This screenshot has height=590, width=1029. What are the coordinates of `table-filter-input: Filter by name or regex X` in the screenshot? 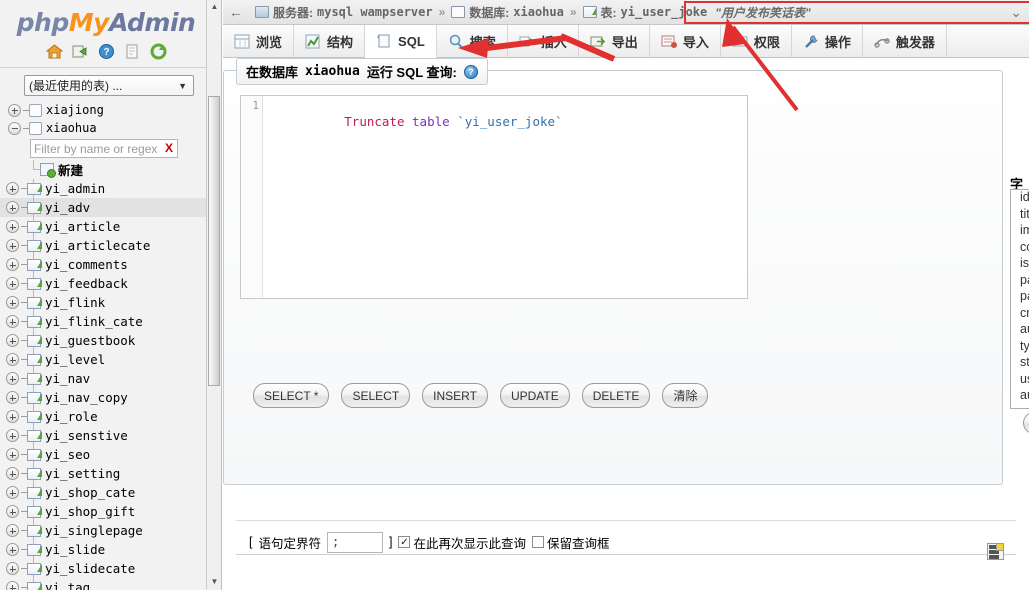 It's located at (104, 148).